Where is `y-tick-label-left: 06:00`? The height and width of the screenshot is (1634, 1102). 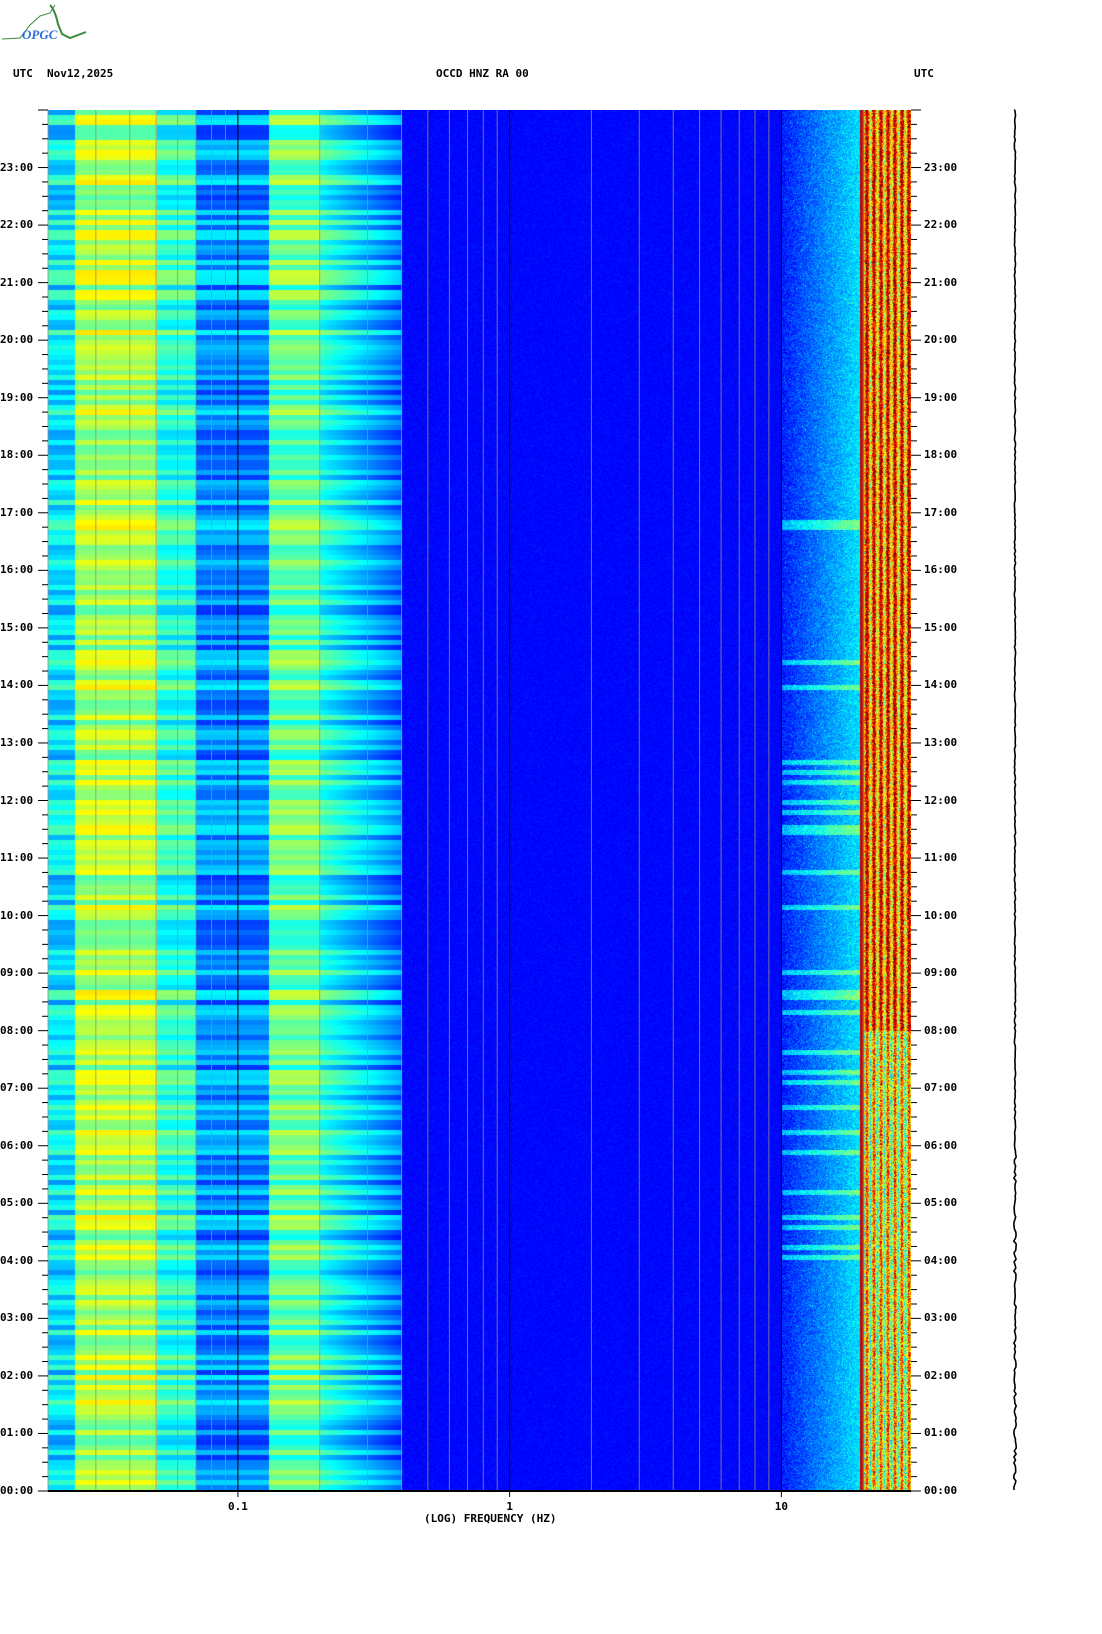
y-tick-label-left: 06:00 is located at coordinates (17, 1145).